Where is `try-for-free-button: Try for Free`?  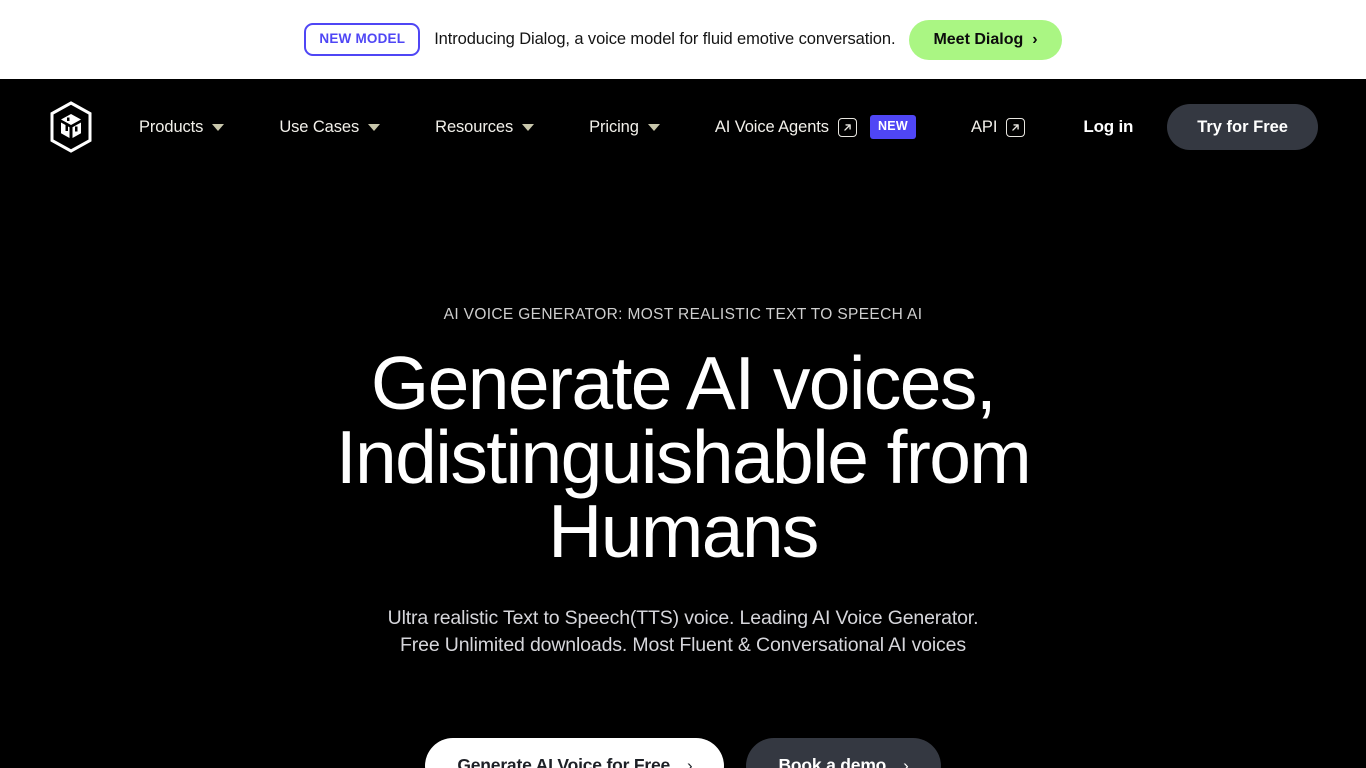 try-for-free-button: Try for Free is located at coordinates (1242, 127).